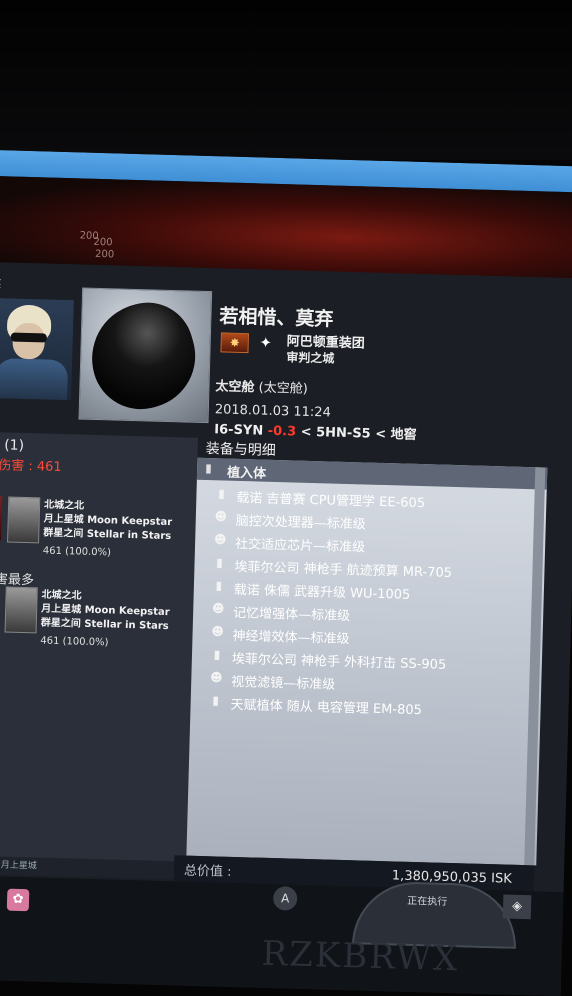  Describe the element at coordinates (310, 357) in the screenshot. I see `victim-alliance: 审判之城` at that location.